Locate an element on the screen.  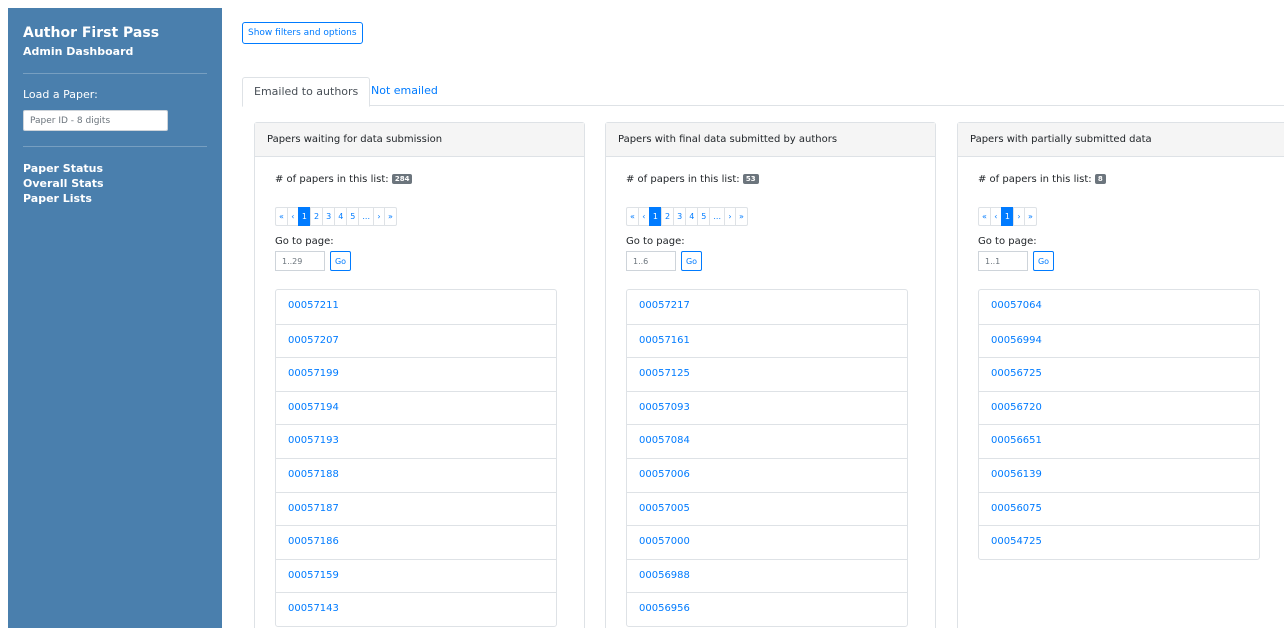
paper-link: 00057187 is located at coordinates (416, 508).